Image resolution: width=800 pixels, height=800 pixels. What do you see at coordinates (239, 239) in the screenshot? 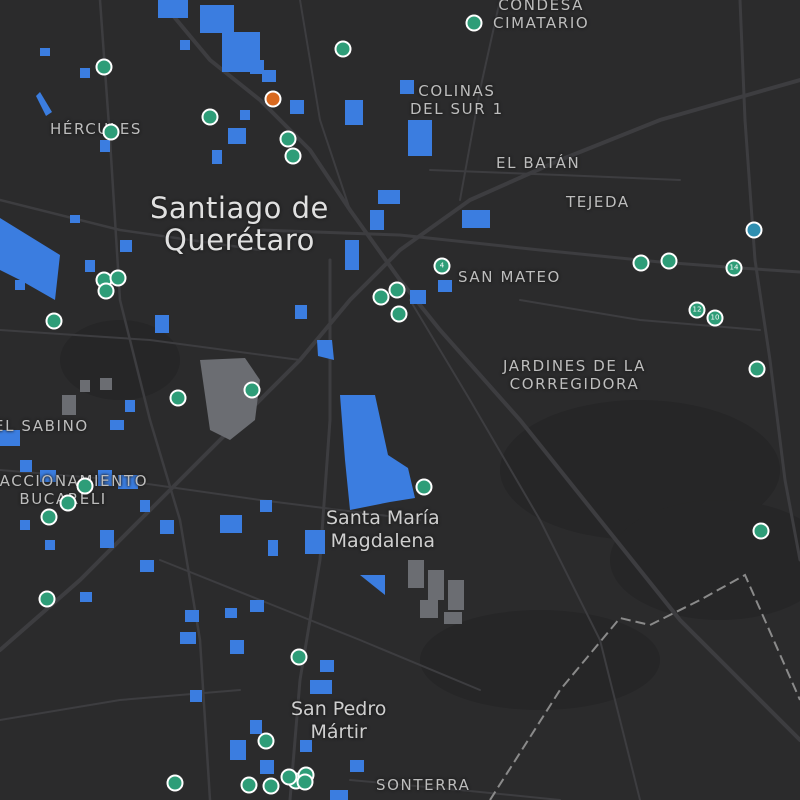
I see `label-santiago-line2: Querétaro` at bounding box center [239, 239].